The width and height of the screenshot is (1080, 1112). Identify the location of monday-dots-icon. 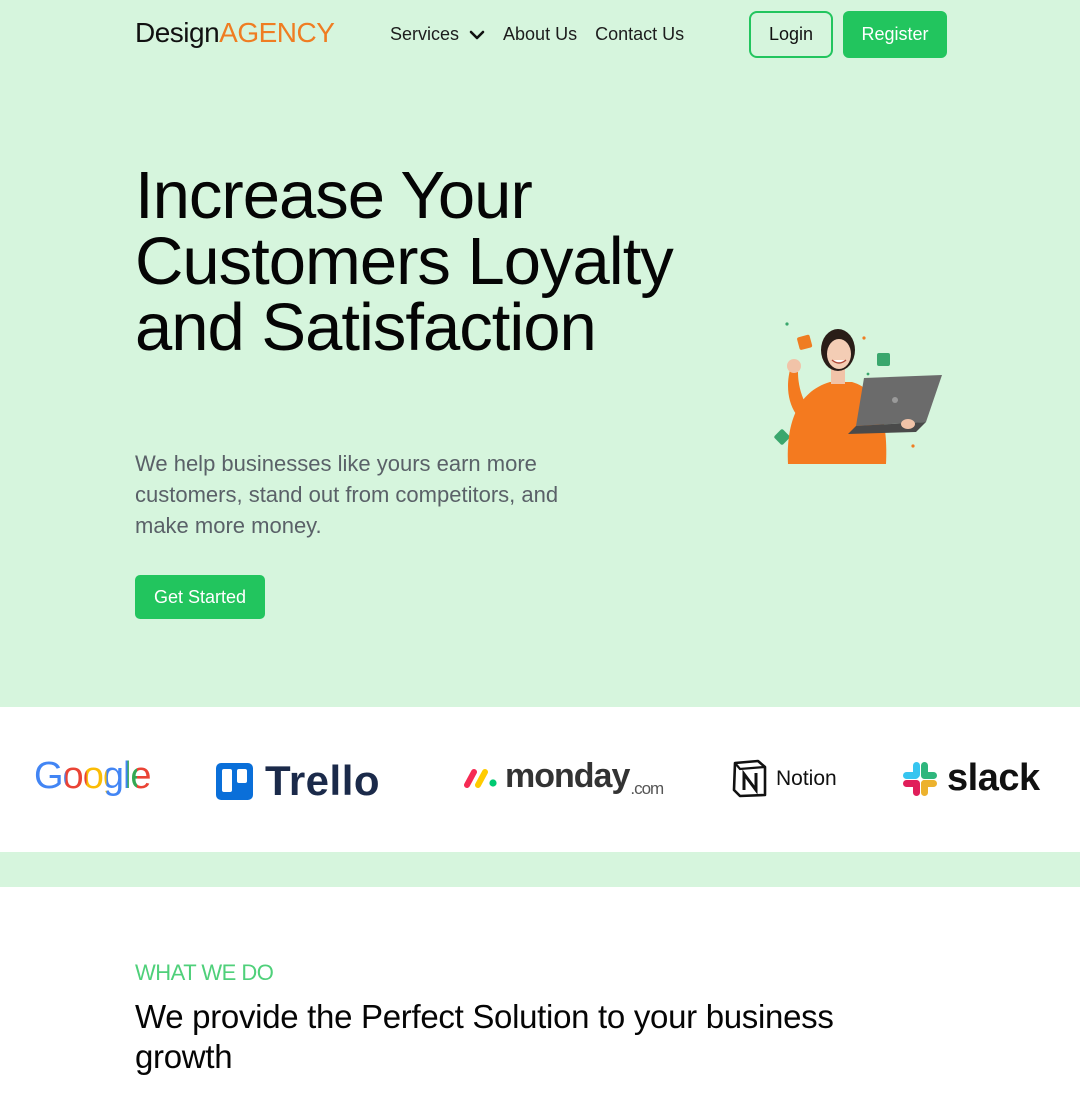
(480, 778).